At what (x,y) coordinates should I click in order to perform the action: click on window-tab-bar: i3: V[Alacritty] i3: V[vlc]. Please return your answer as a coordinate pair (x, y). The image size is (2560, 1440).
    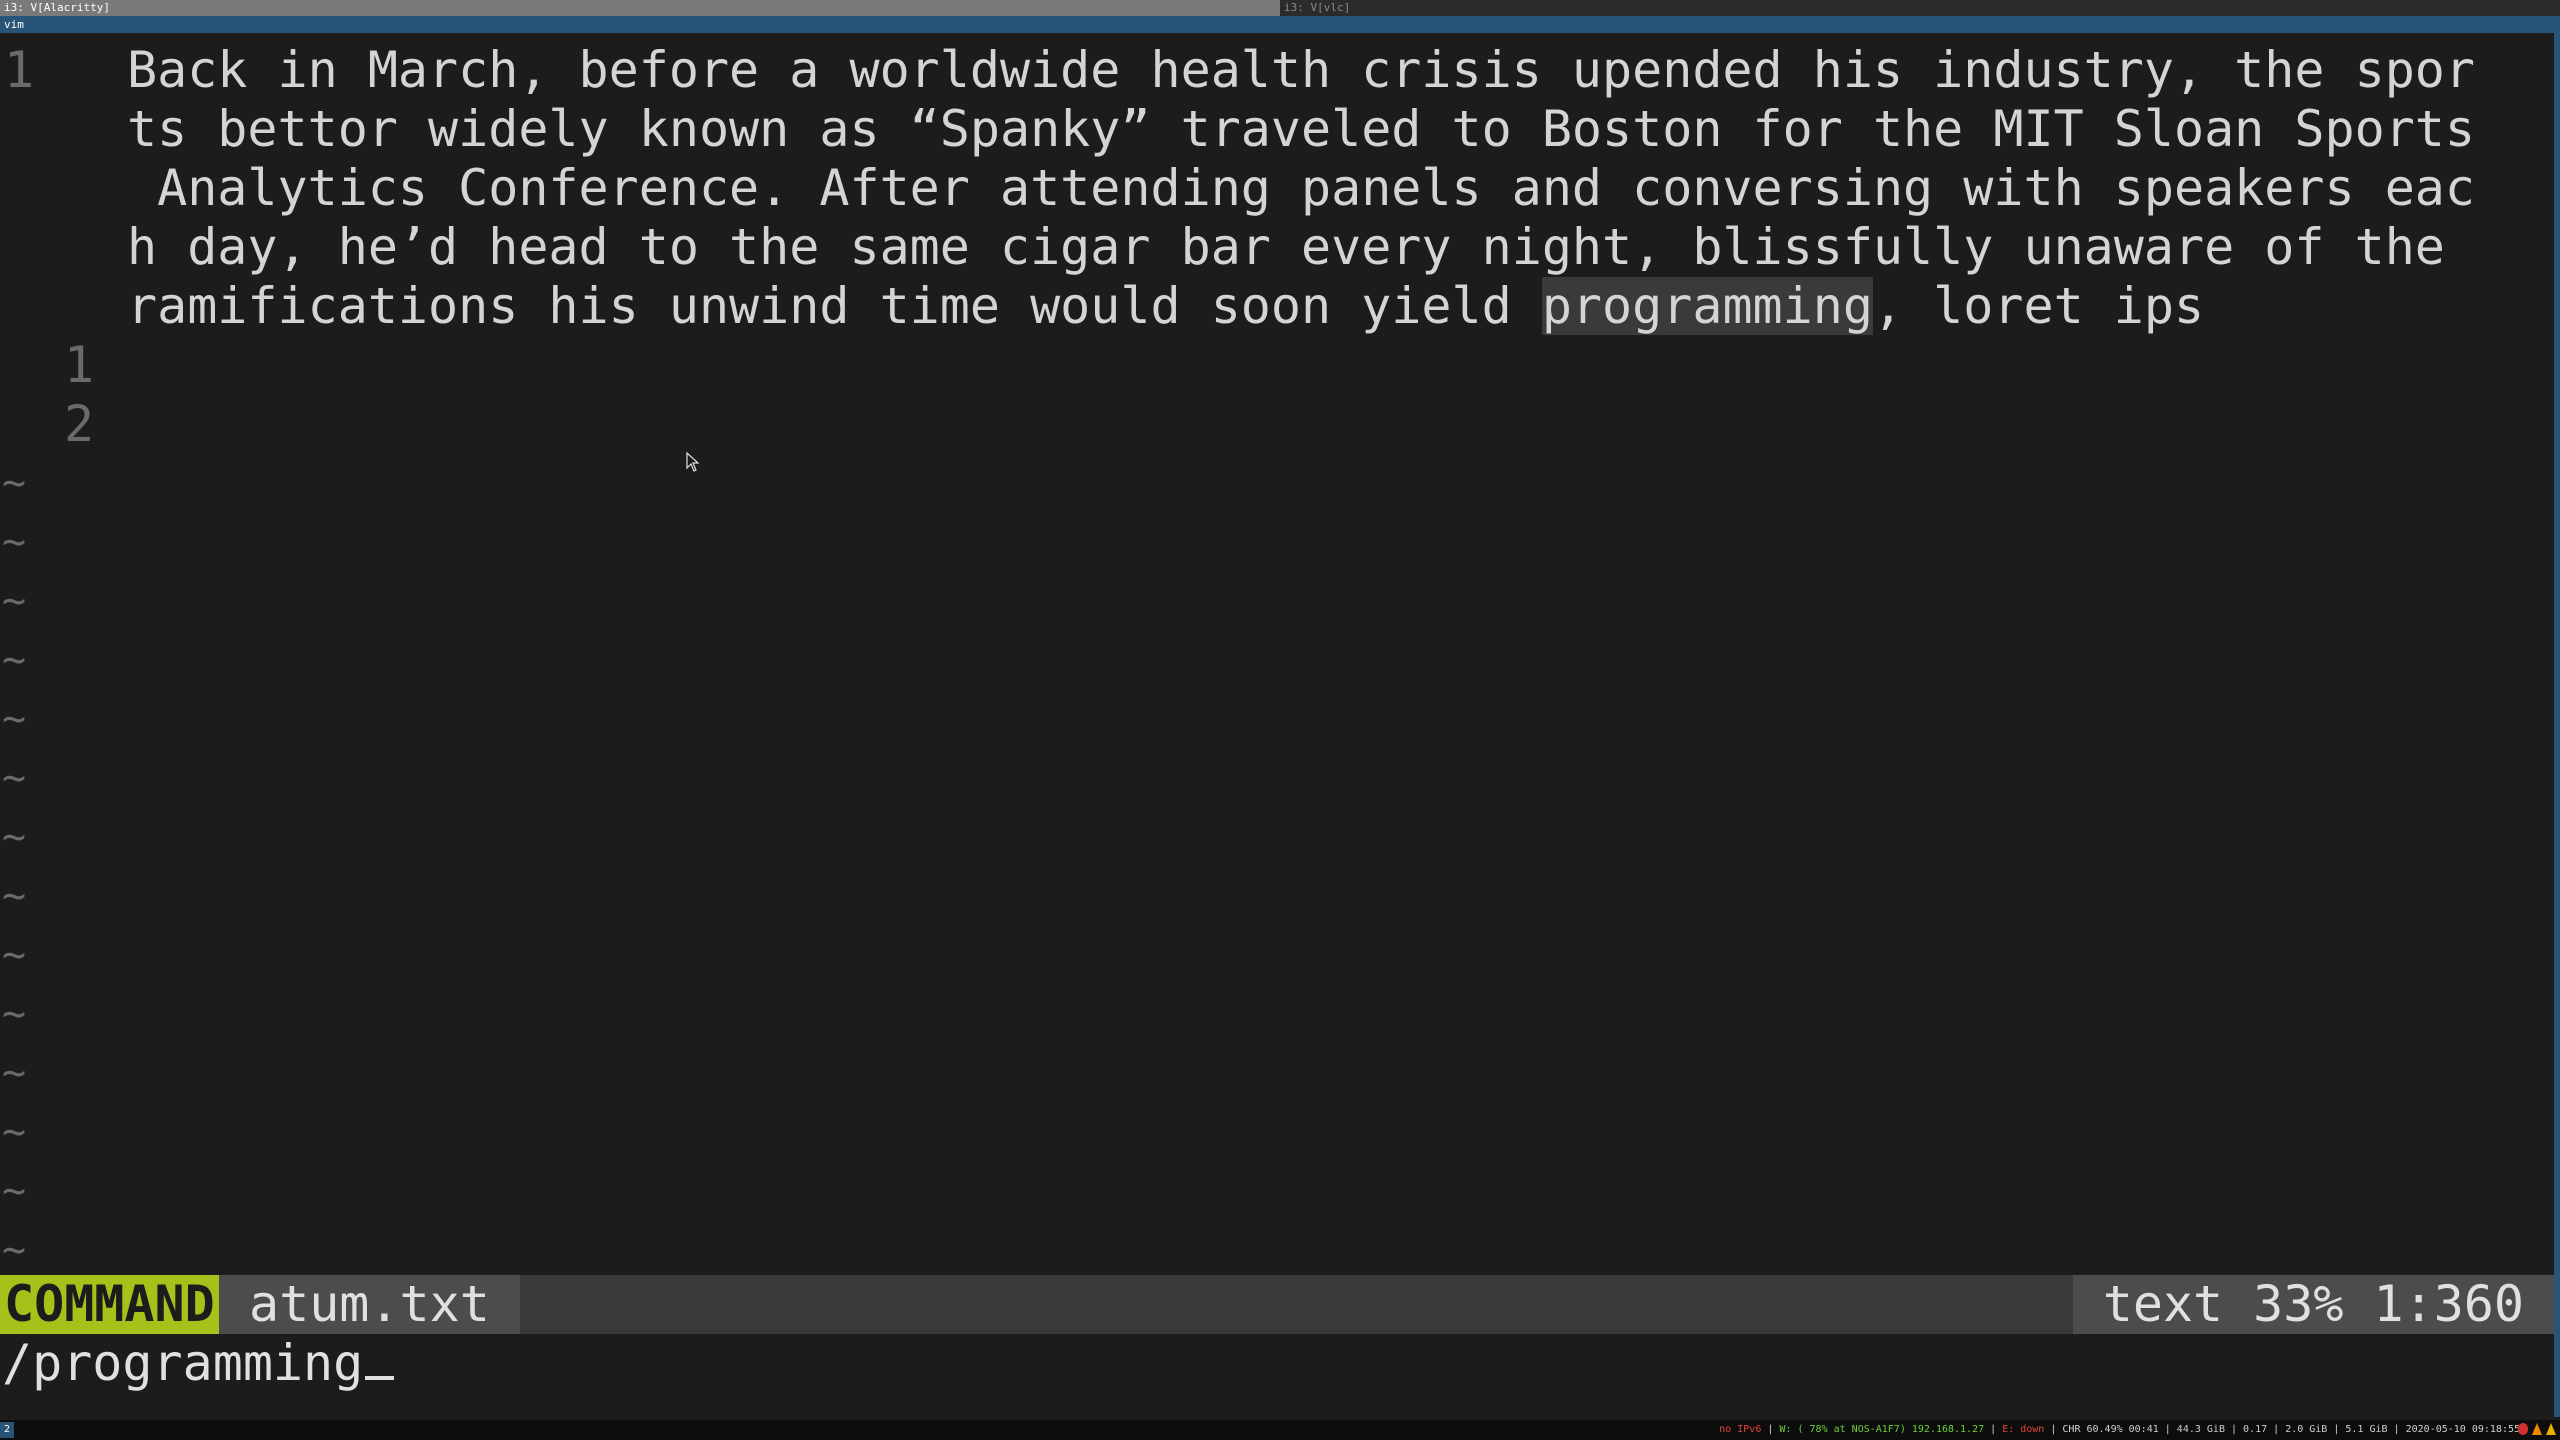
    Looking at the image, I should click on (1280, 8).